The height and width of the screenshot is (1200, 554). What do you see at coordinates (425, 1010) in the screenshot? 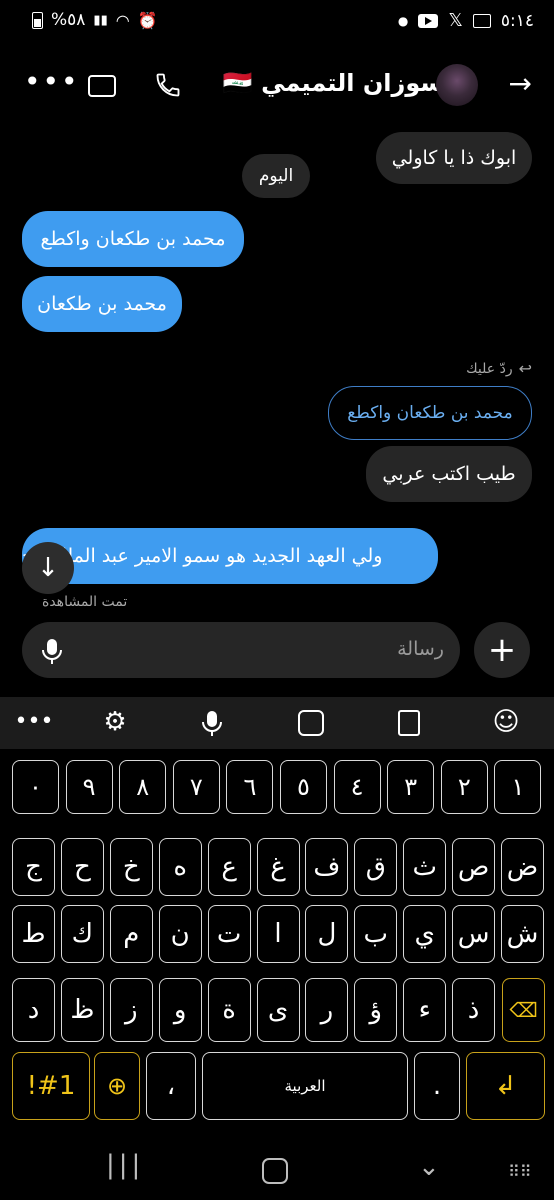
I see `key-letter: ء` at bounding box center [425, 1010].